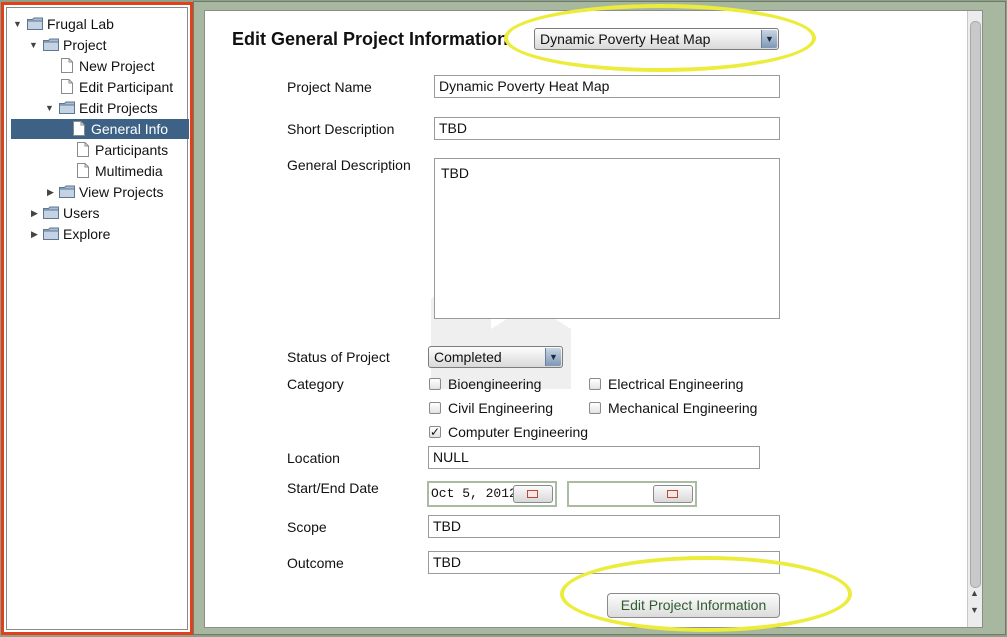 This screenshot has width=1007, height=637. I want to click on location-field: NULL, so click(594, 457).